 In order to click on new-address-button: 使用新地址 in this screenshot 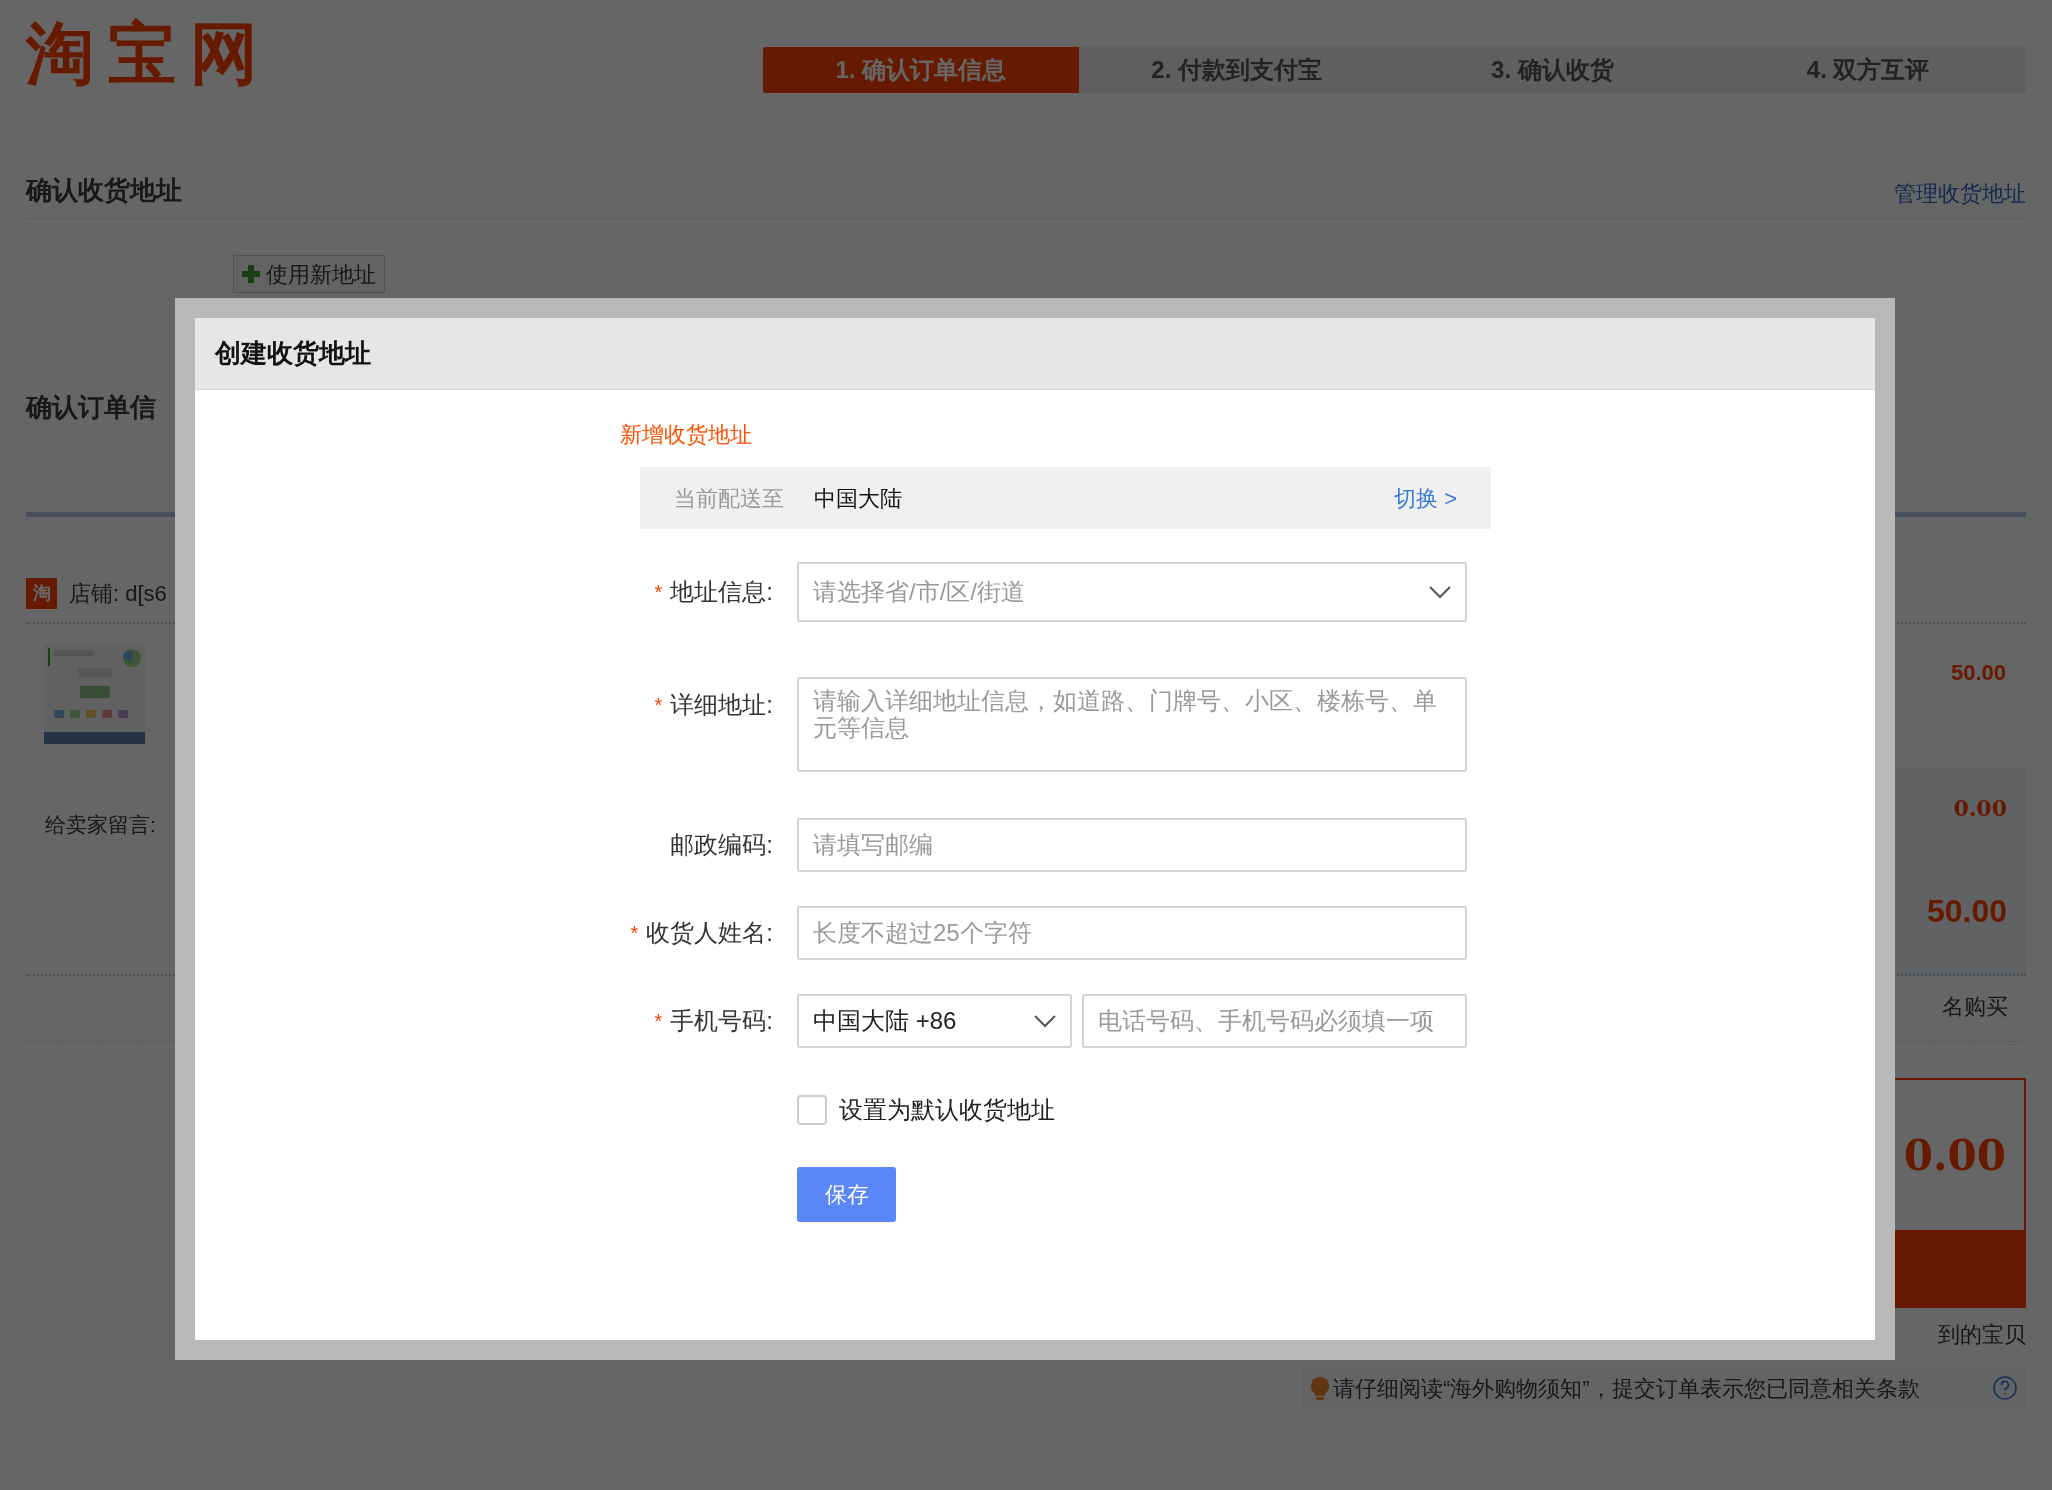, I will do `click(309, 274)`.